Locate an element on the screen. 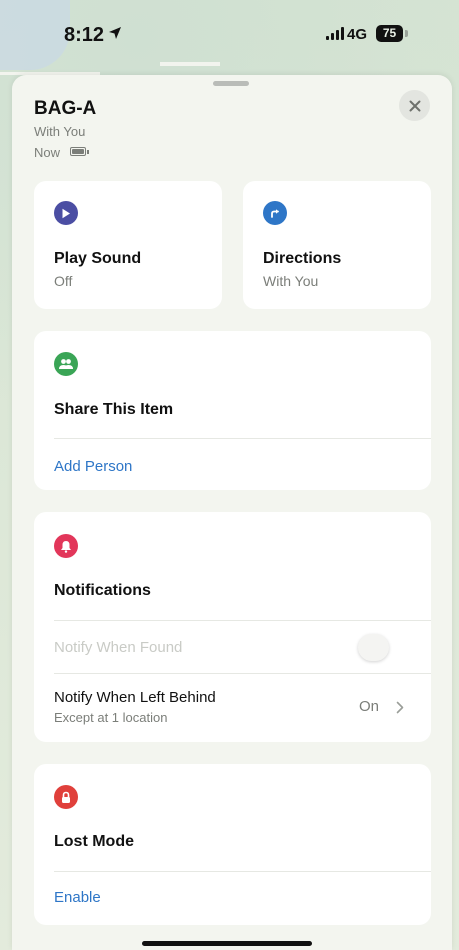  notifications-divider is located at coordinates (242, 620).